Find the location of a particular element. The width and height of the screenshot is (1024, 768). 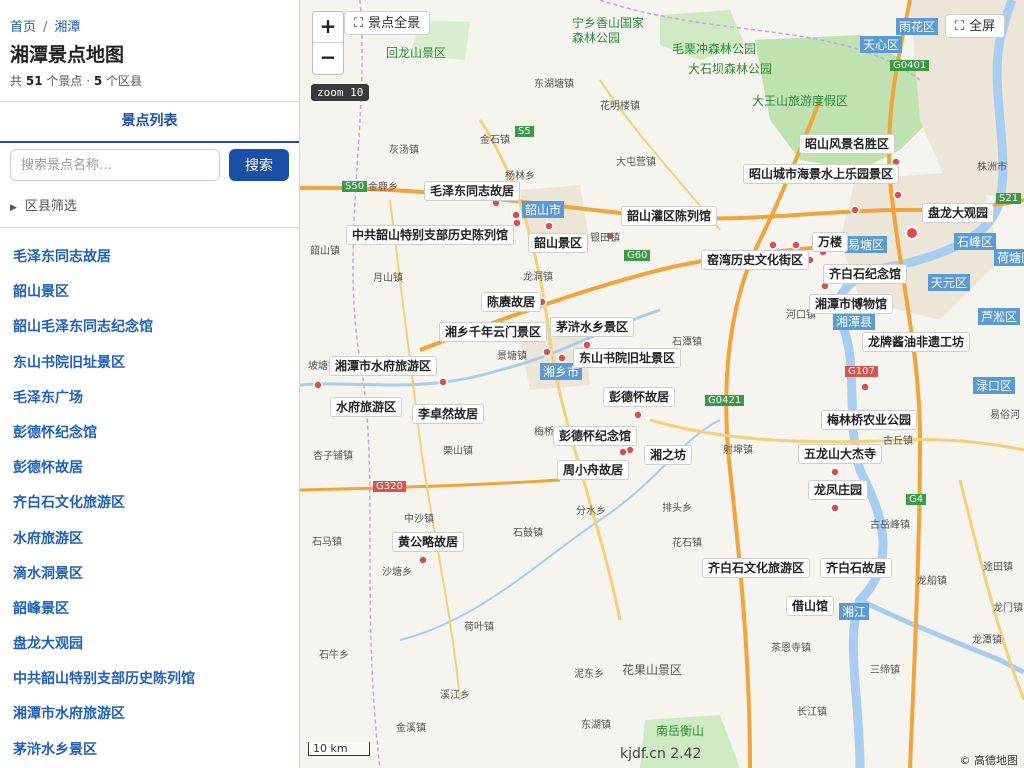

list-item: 韶山景区 is located at coordinates (149, 292).